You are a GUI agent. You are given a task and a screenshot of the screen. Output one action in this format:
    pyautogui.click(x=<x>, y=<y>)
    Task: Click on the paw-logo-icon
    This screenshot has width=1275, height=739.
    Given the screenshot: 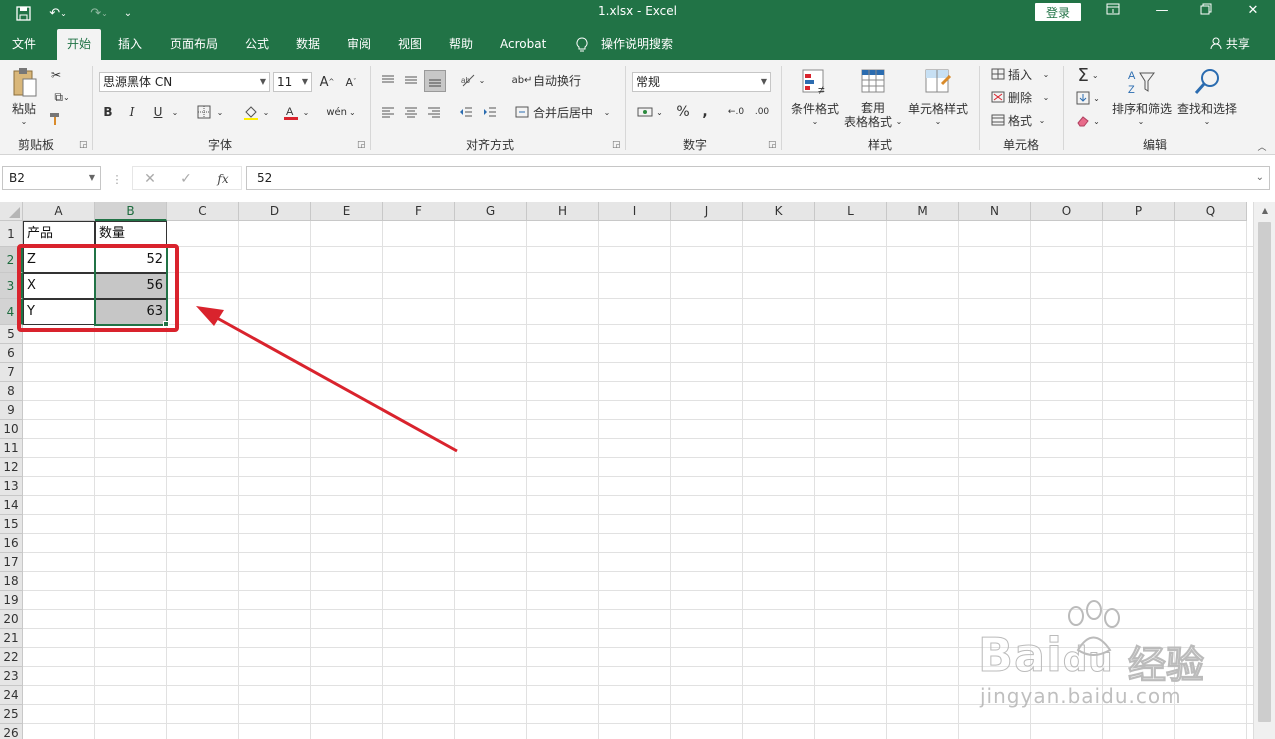 What is the action you would take?
    pyautogui.click(x=1093, y=631)
    